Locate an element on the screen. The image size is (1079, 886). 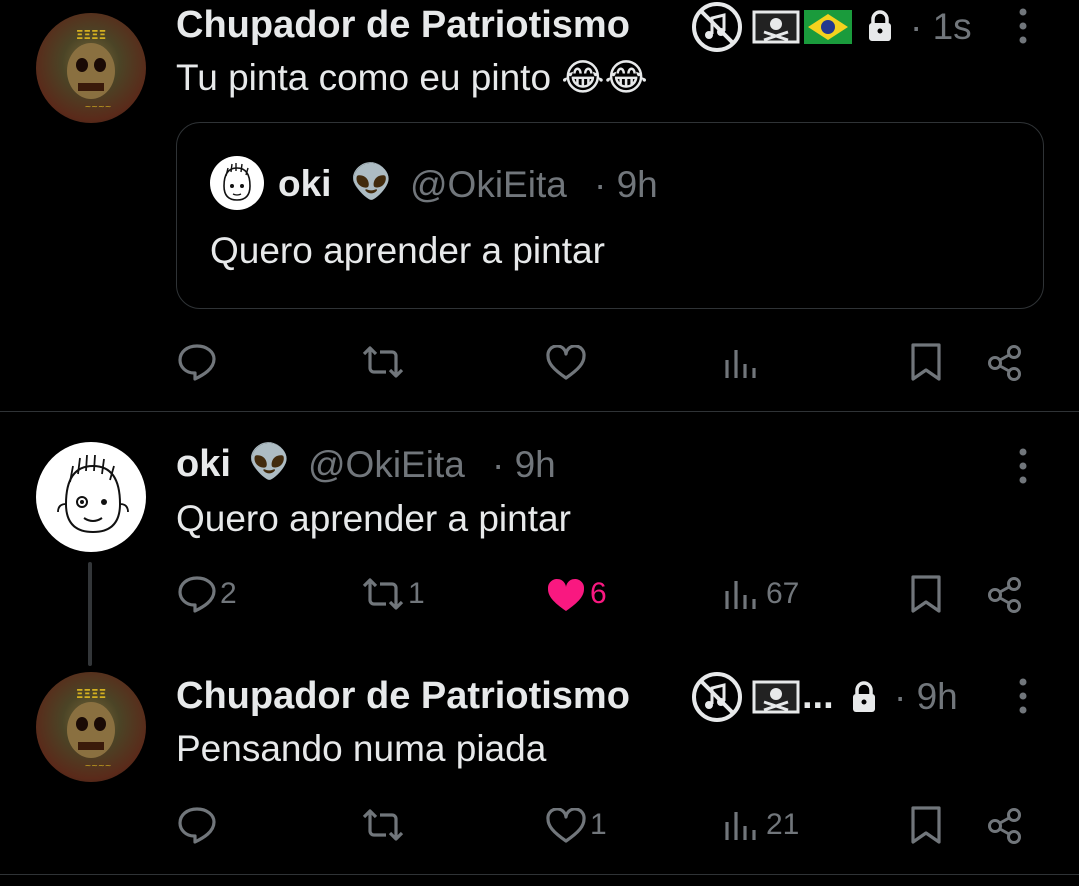
quoted-handle: @OkiEita is located at coordinates (488, 185).